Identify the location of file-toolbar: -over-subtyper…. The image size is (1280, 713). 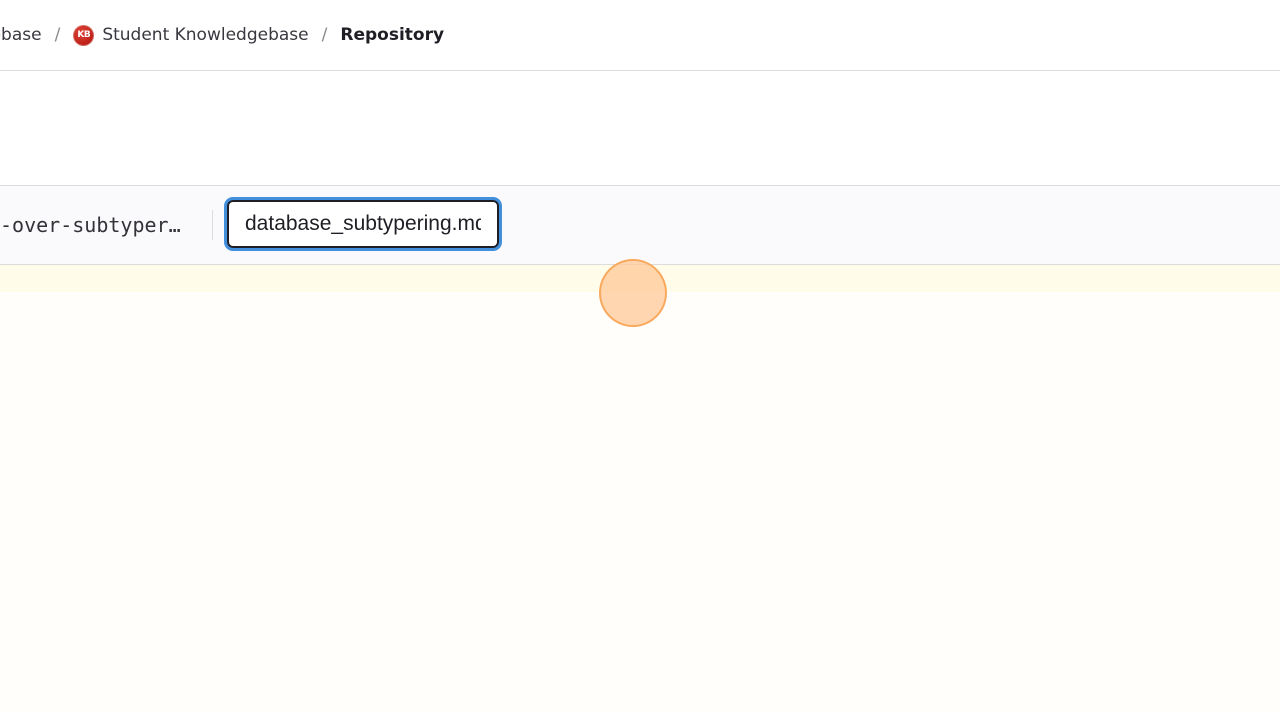
(640, 225).